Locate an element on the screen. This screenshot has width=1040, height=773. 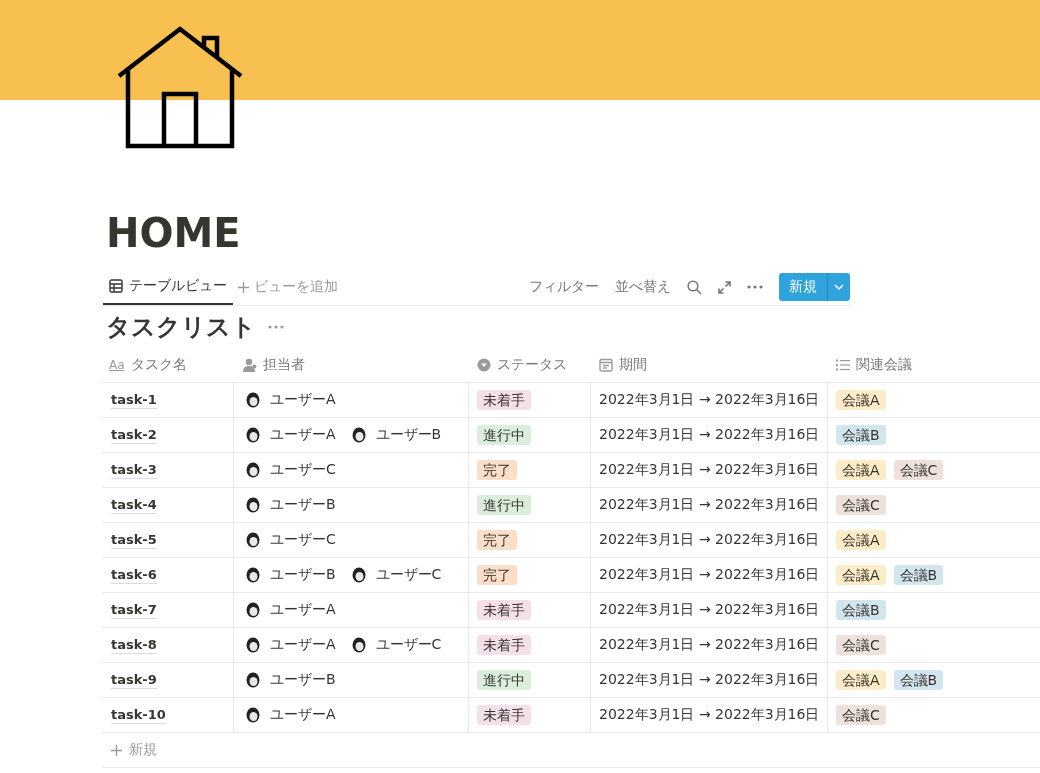
column-header: 関連会議 is located at coordinates (884, 365).